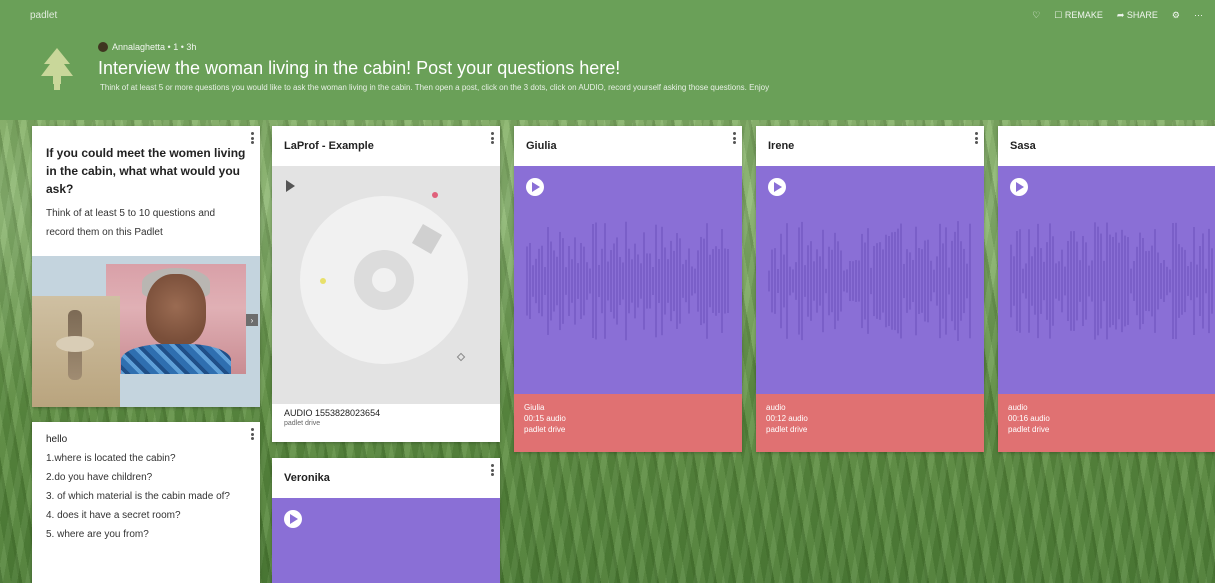 This screenshot has width=1215, height=583. What do you see at coordinates (787, 419) in the screenshot?
I see `audio-duration: 00:12 audio` at bounding box center [787, 419].